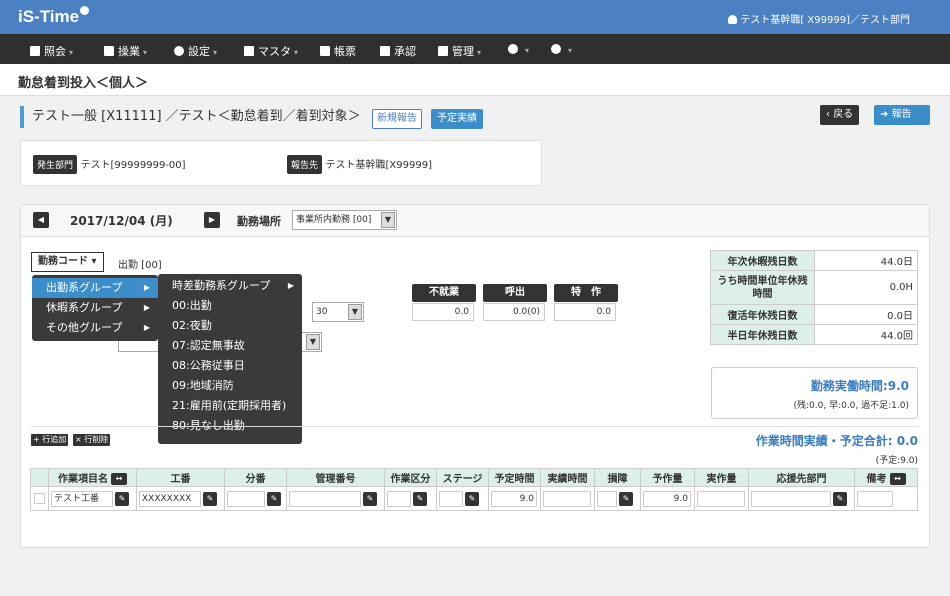 The height and width of the screenshot is (596, 950). Describe the element at coordinates (230, 386) in the screenshot. I see `menu-item-09: 09:地域消防` at that location.